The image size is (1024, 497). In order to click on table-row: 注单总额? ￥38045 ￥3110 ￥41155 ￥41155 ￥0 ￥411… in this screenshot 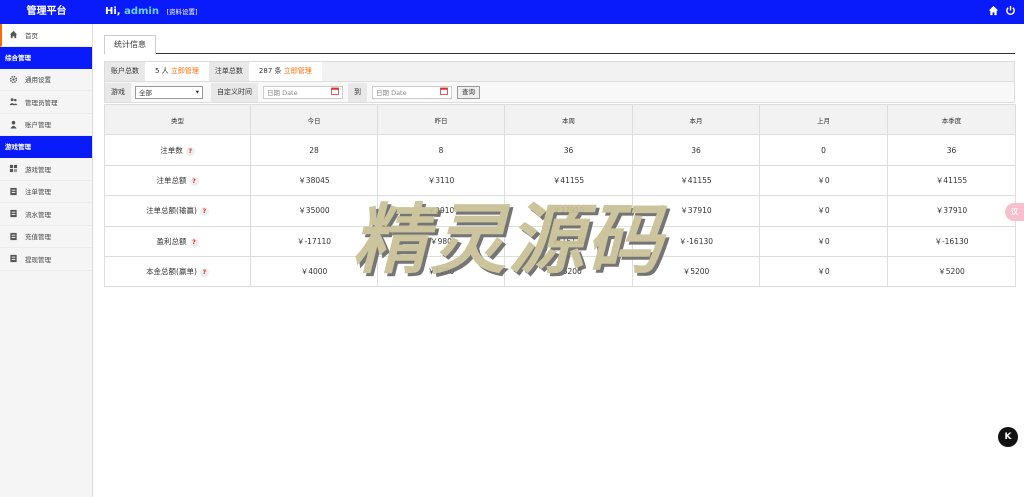, I will do `click(560, 180)`.